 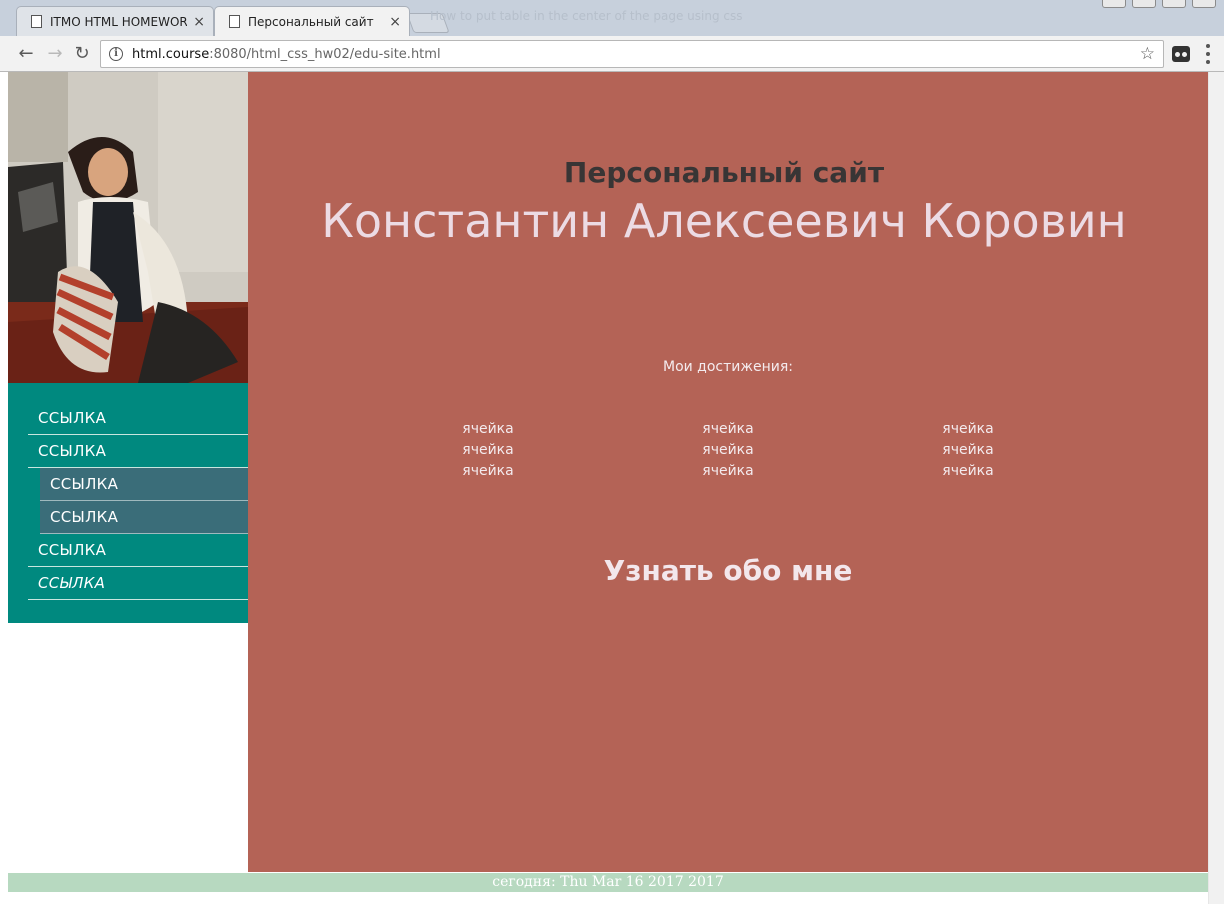 I want to click on tab-itmo-homework: ITMO HTML HOMEWORK ×, so click(x=115, y=21).